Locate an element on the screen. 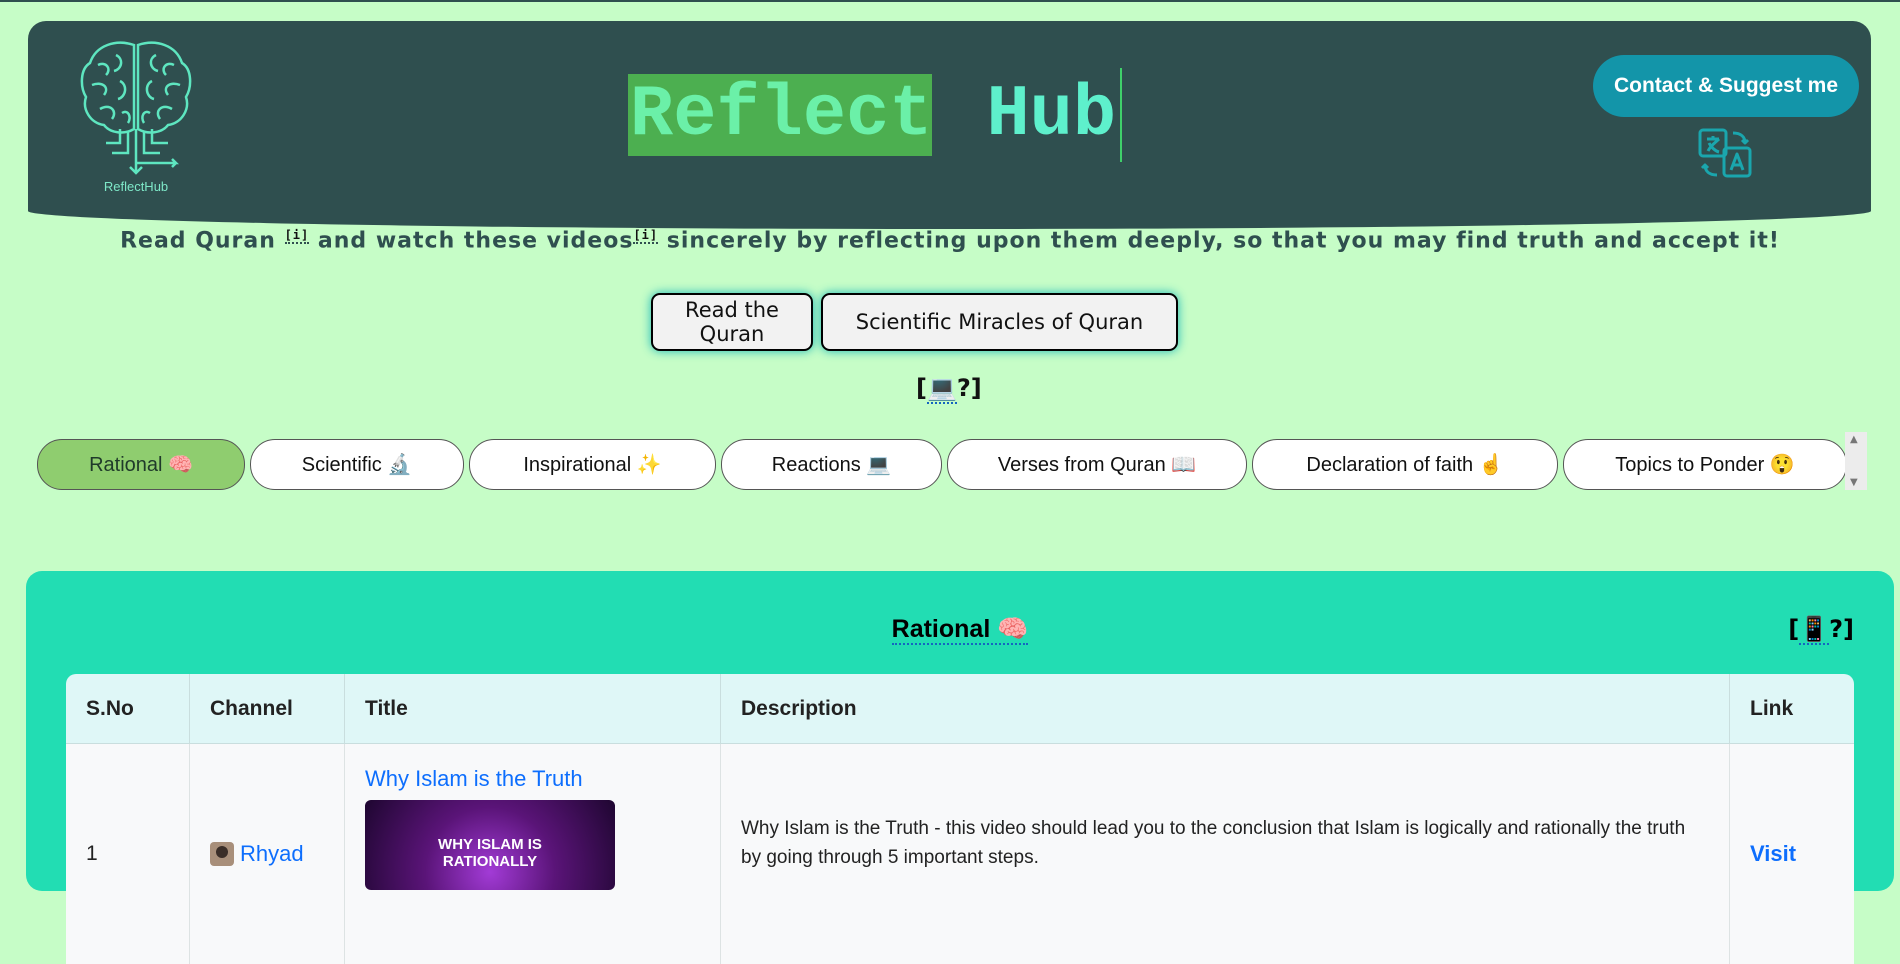 The width and height of the screenshot is (1900, 964). visit-link: Visit is located at coordinates (1773, 853).